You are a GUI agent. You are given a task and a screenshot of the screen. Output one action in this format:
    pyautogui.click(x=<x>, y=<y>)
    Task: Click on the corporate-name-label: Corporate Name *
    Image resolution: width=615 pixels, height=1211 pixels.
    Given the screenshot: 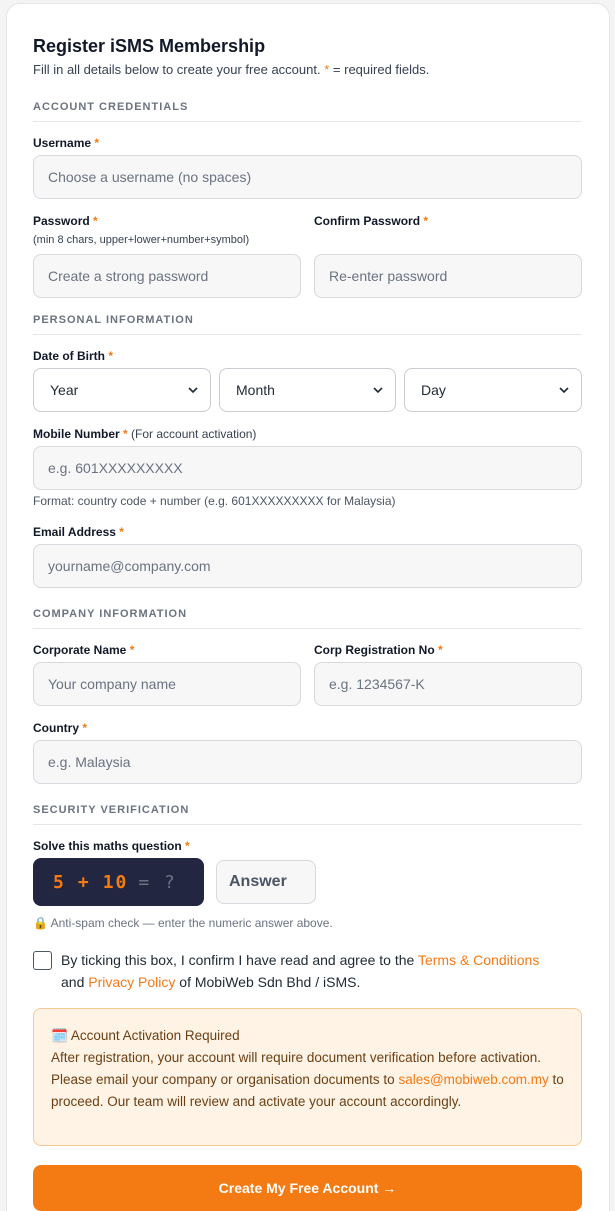 What is the action you would take?
    pyautogui.click(x=84, y=650)
    